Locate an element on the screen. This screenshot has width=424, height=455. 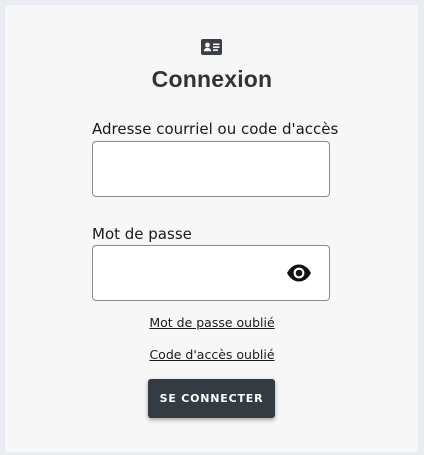
forgot-password-link: Mot de passe oublié is located at coordinates (212, 322).